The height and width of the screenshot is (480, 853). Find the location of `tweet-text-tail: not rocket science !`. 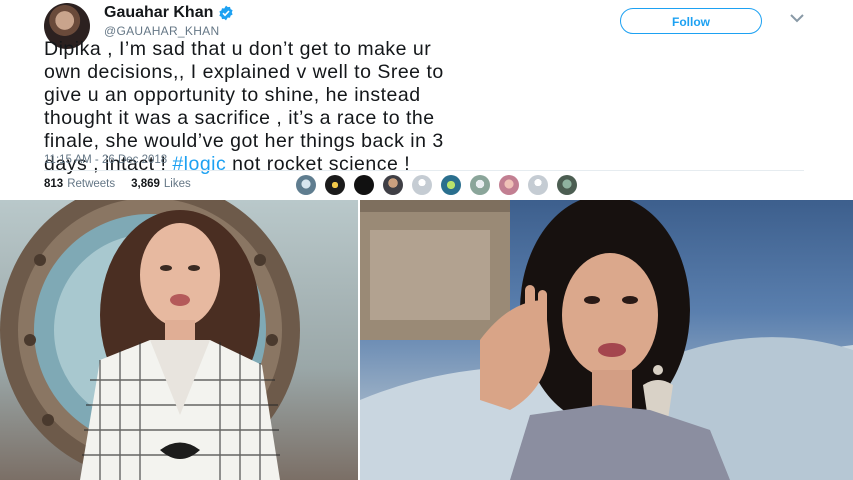

tweet-text-tail: not rocket science ! is located at coordinates (318, 164).